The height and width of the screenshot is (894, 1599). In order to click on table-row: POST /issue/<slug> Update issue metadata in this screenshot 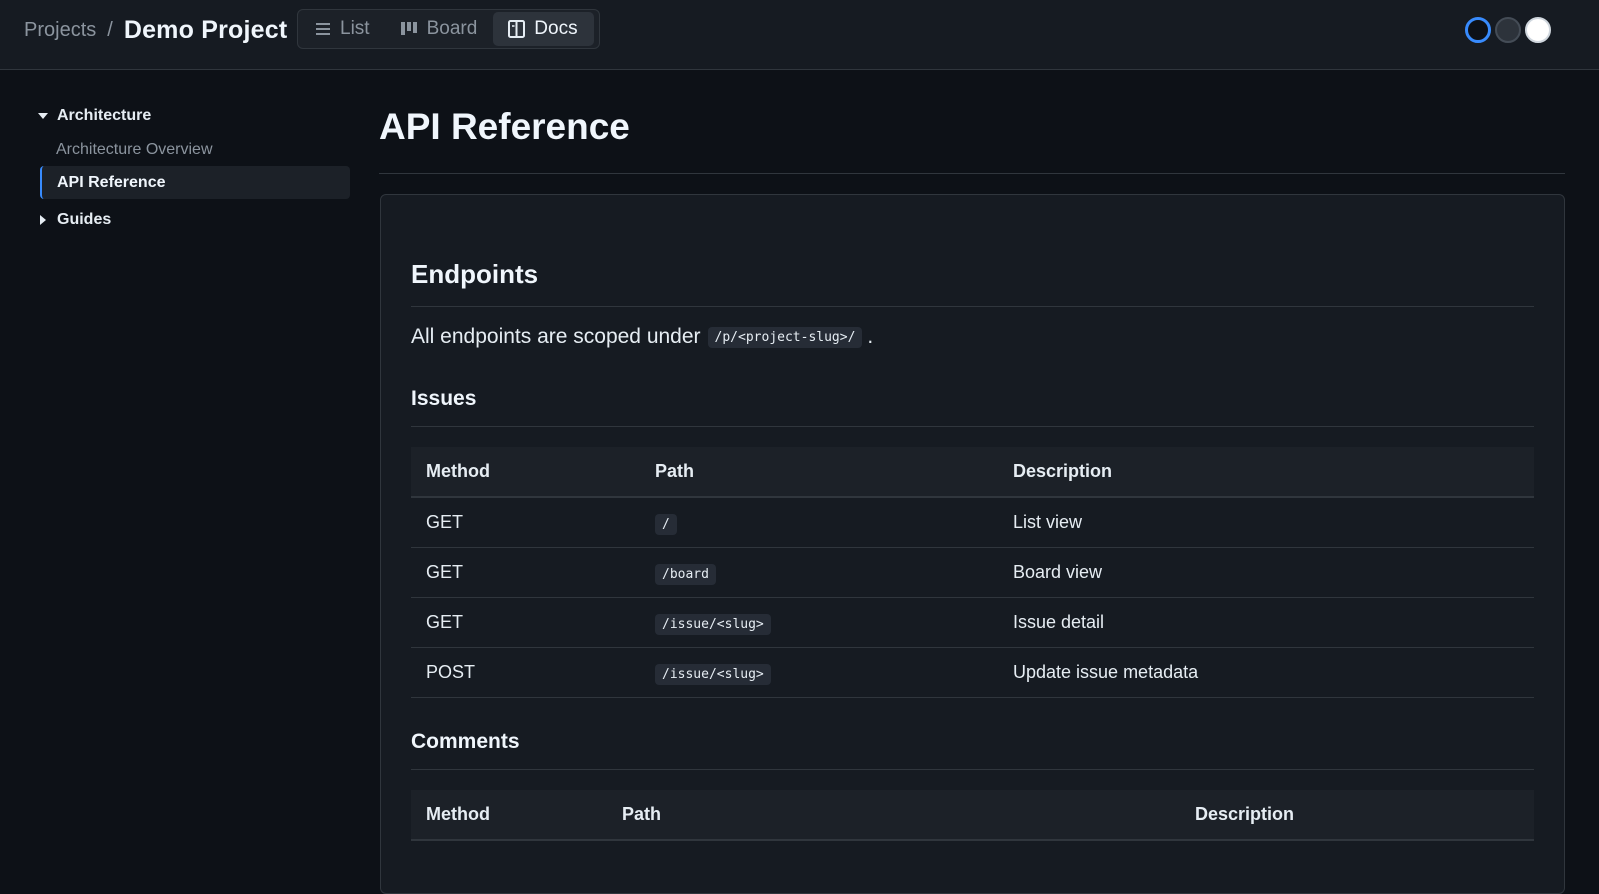, I will do `click(972, 672)`.